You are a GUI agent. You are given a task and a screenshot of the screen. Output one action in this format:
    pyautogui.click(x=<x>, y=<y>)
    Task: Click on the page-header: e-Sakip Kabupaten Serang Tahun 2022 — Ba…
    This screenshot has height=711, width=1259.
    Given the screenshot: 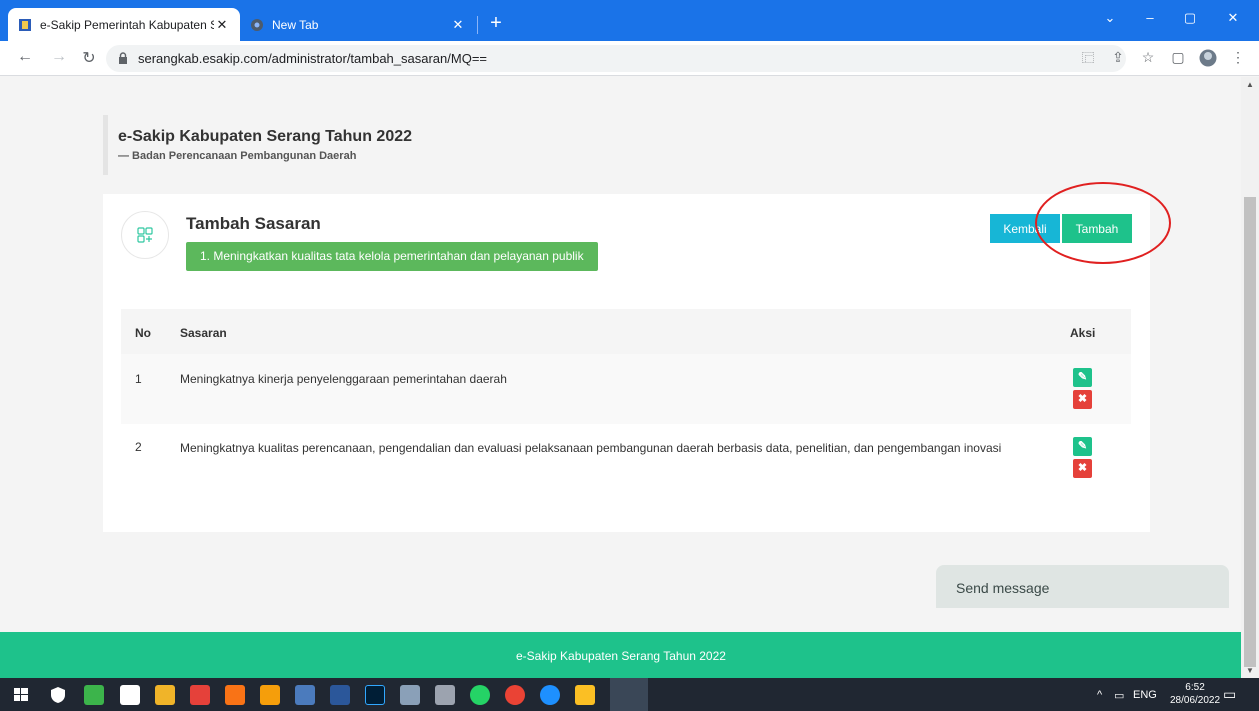 What is the action you would take?
    pyautogui.click(x=257, y=145)
    